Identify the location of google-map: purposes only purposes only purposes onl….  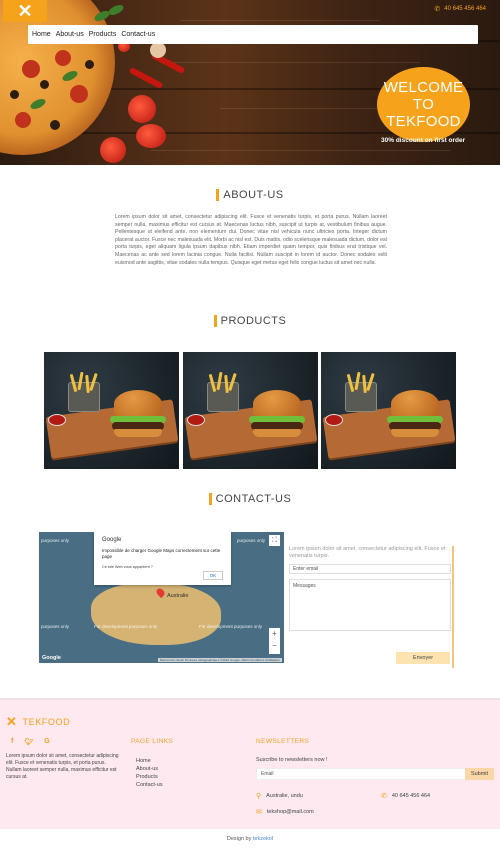
(161, 597).